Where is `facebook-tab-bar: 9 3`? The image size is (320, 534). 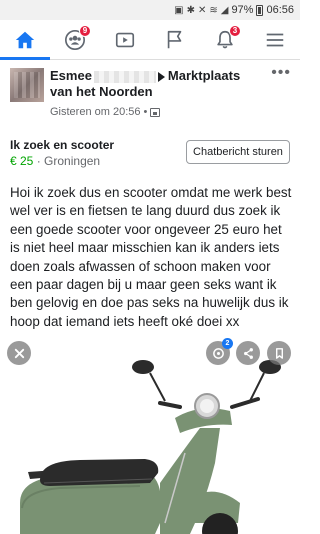 facebook-tab-bar: 9 3 is located at coordinates (150, 40).